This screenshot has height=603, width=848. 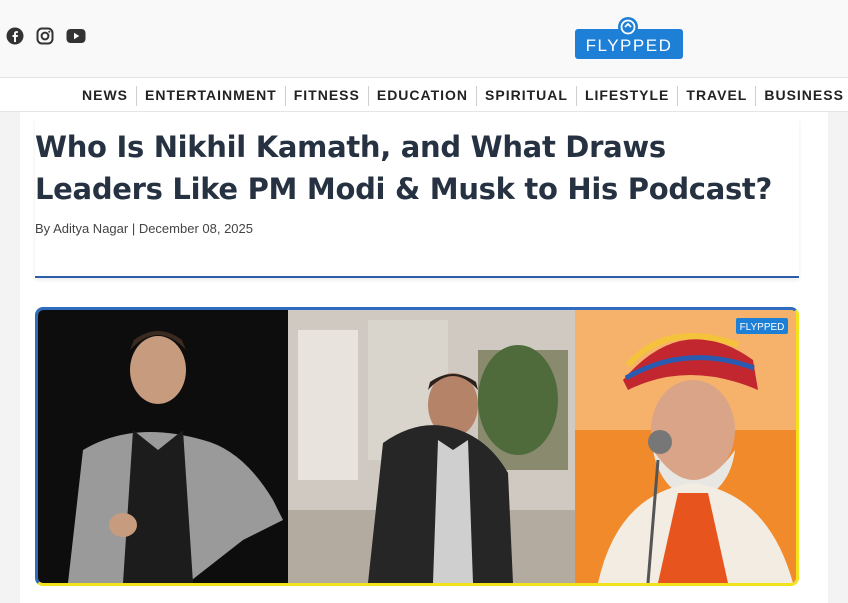 I want to click on nav-item-business: BUSINESS, so click(x=801, y=96).